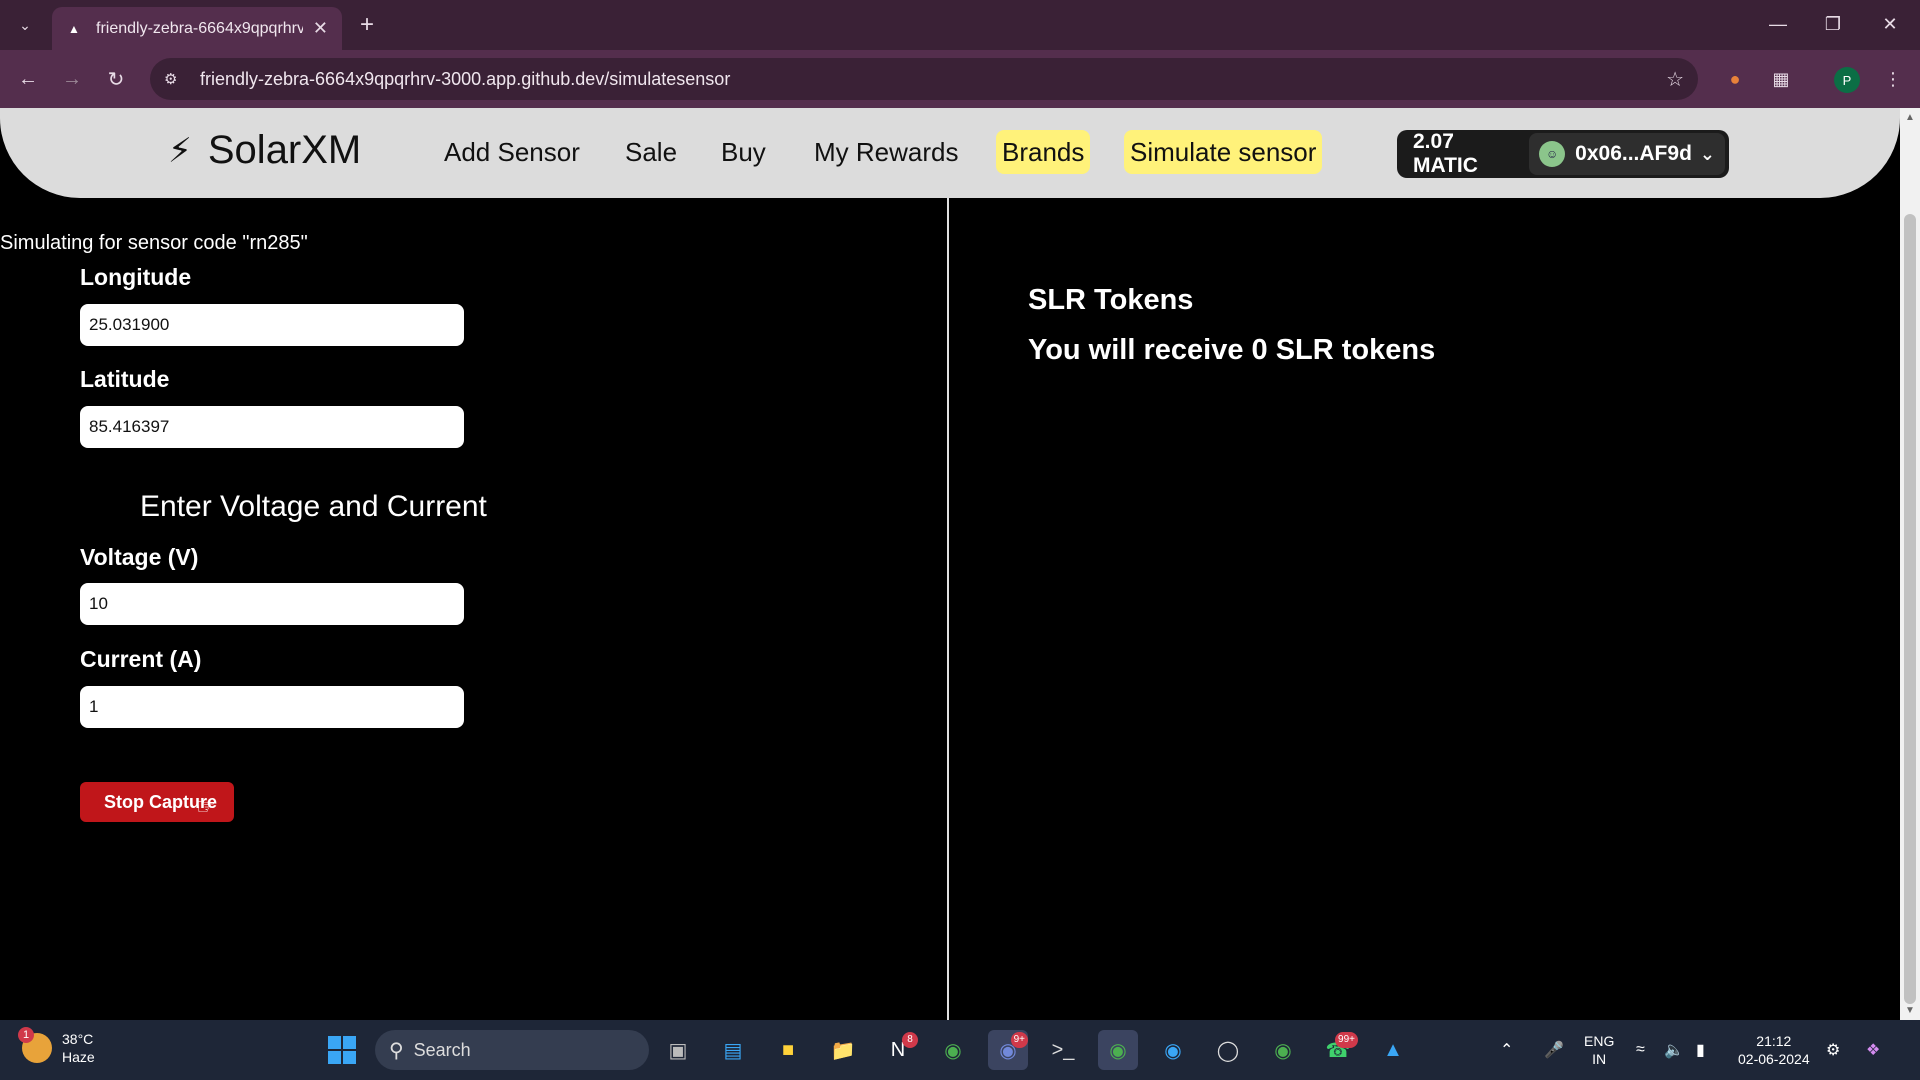 Image resolution: width=1920 pixels, height=1080 pixels. Describe the element at coordinates (953, 1050) in the screenshot. I see `chrome-profile-icon: ◉` at that location.